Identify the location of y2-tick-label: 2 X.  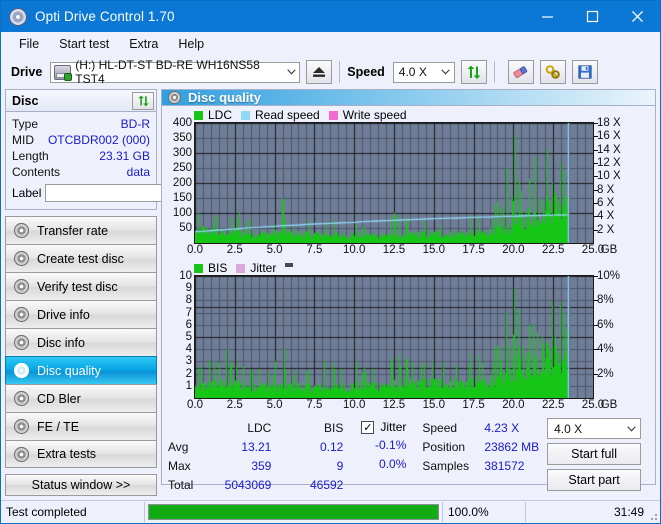
(606, 229).